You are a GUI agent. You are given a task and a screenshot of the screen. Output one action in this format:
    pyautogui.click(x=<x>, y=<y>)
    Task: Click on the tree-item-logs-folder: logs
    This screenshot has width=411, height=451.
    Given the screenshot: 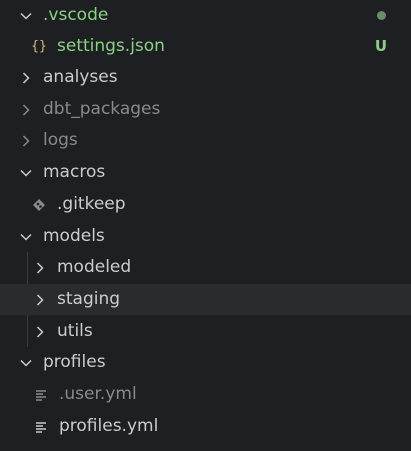 What is the action you would take?
    pyautogui.click(x=205, y=140)
    